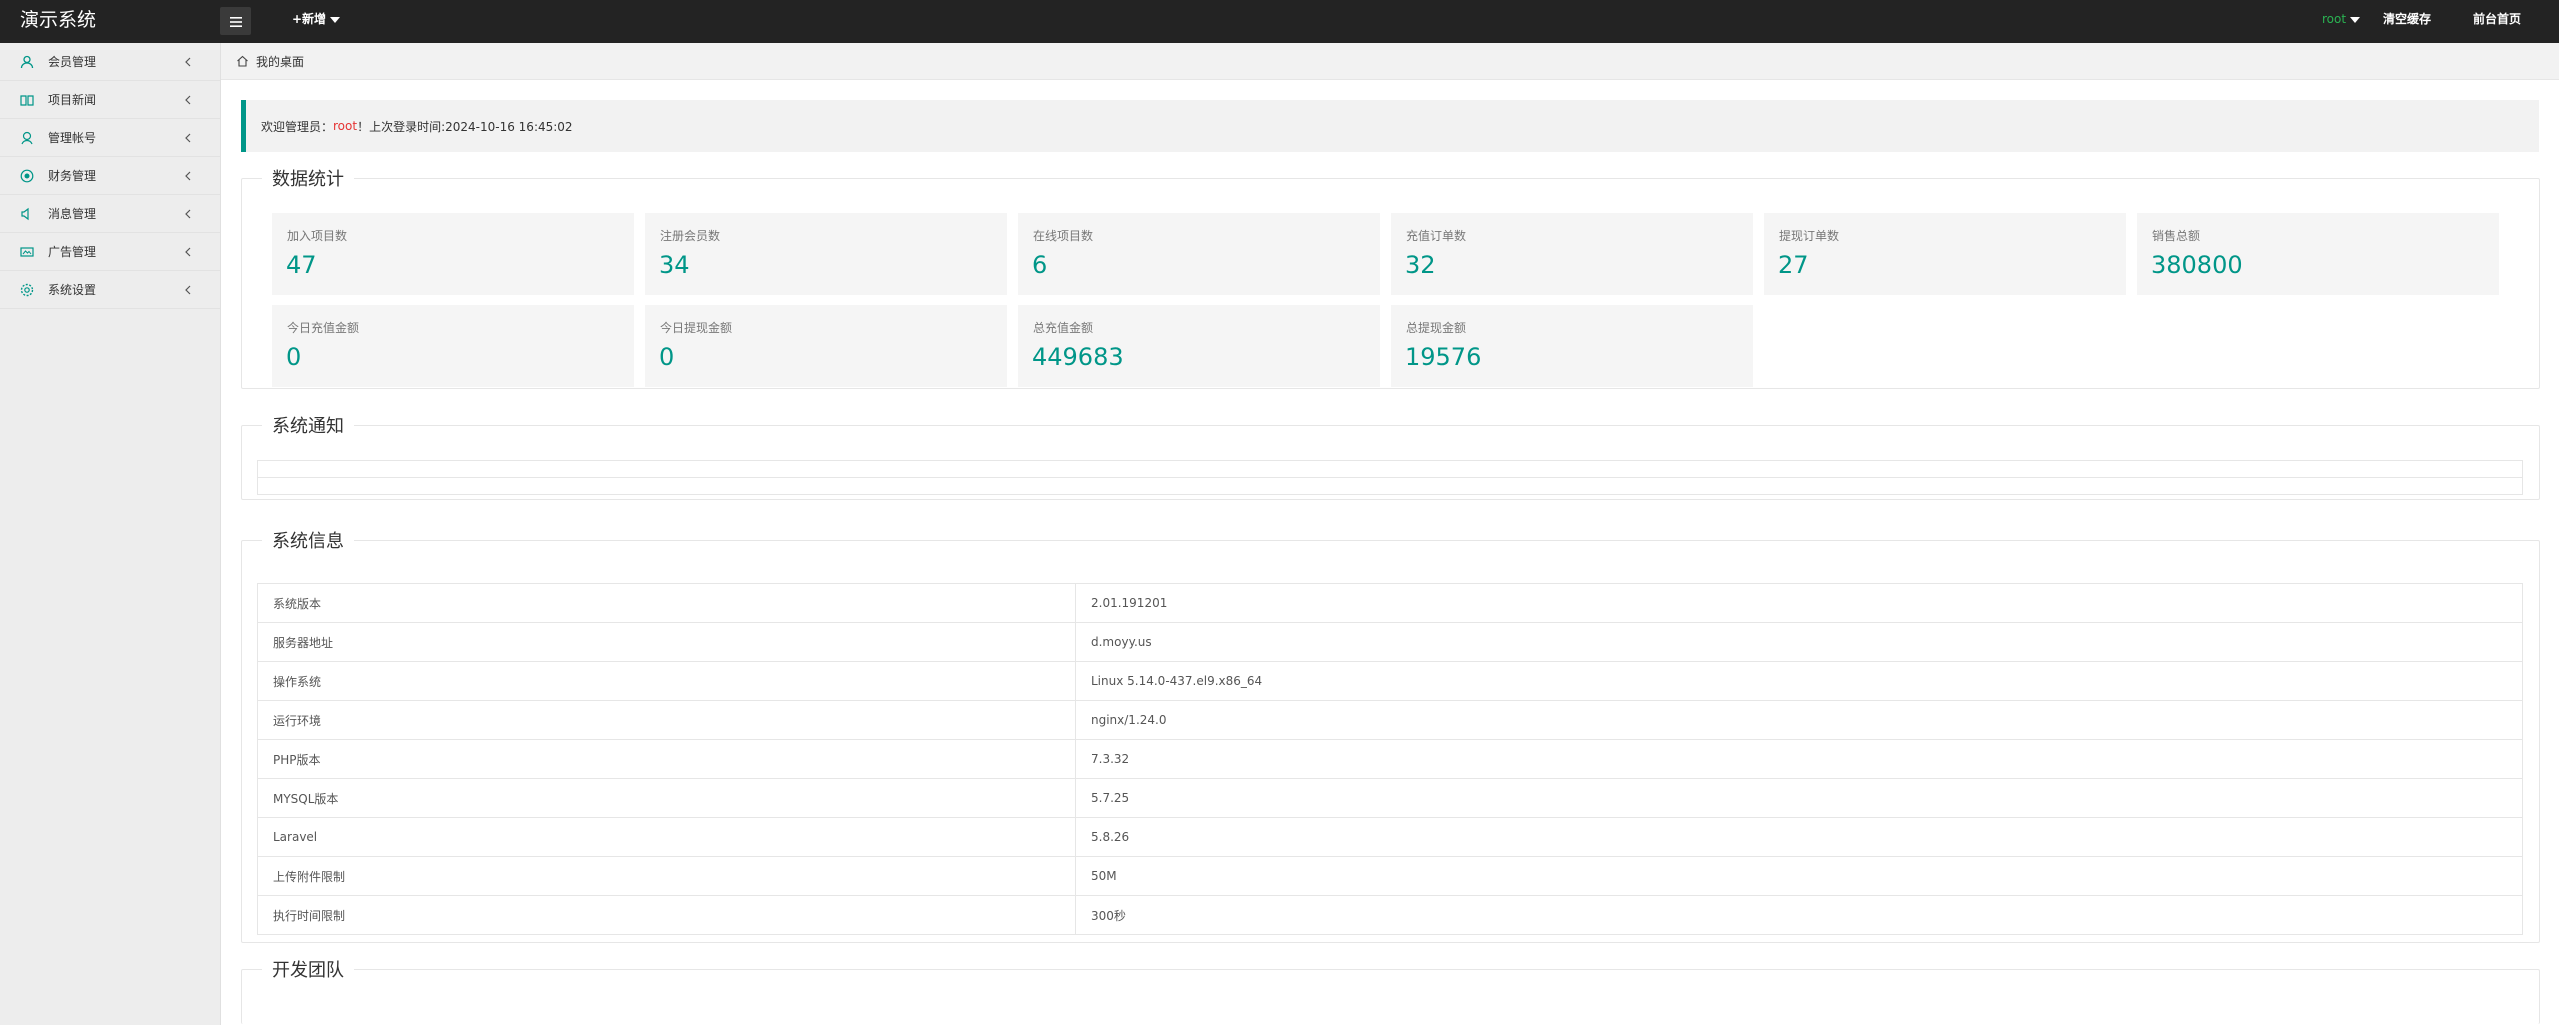  What do you see at coordinates (2197, 265) in the screenshot?
I see `stat-value: 380800` at bounding box center [2197, 265].